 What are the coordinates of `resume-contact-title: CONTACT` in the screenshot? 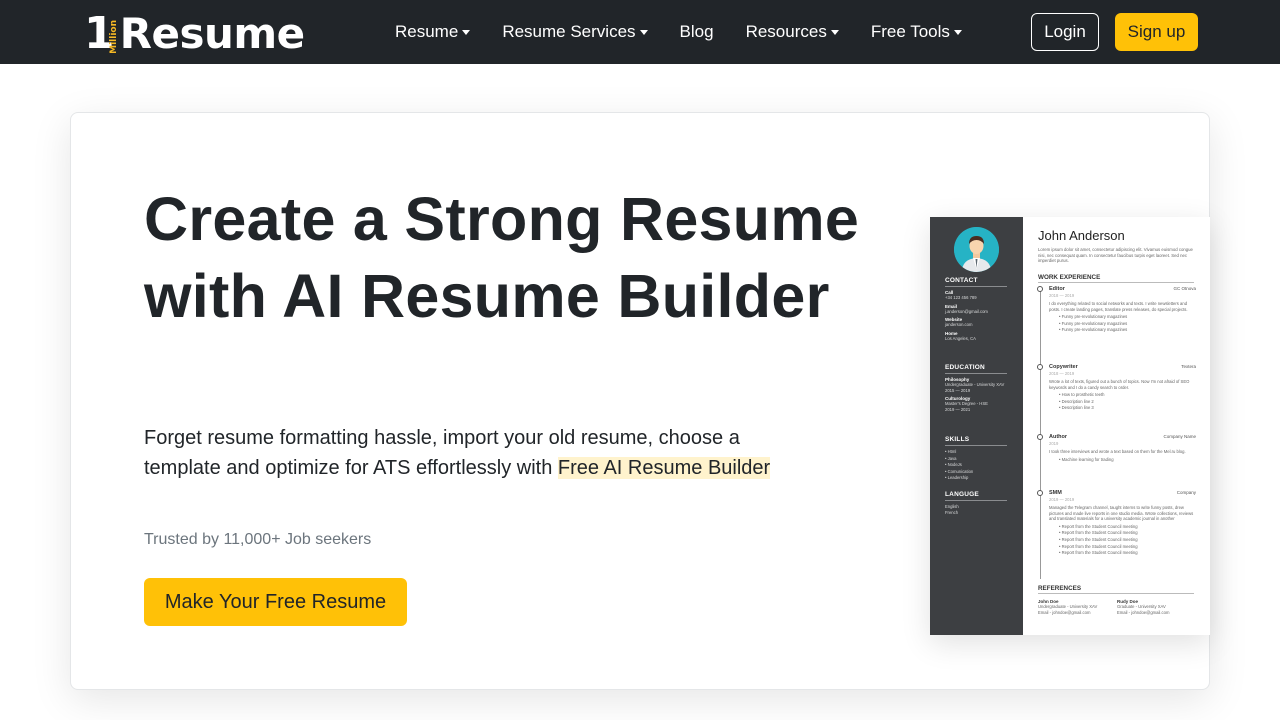 It's located at (976, 282).